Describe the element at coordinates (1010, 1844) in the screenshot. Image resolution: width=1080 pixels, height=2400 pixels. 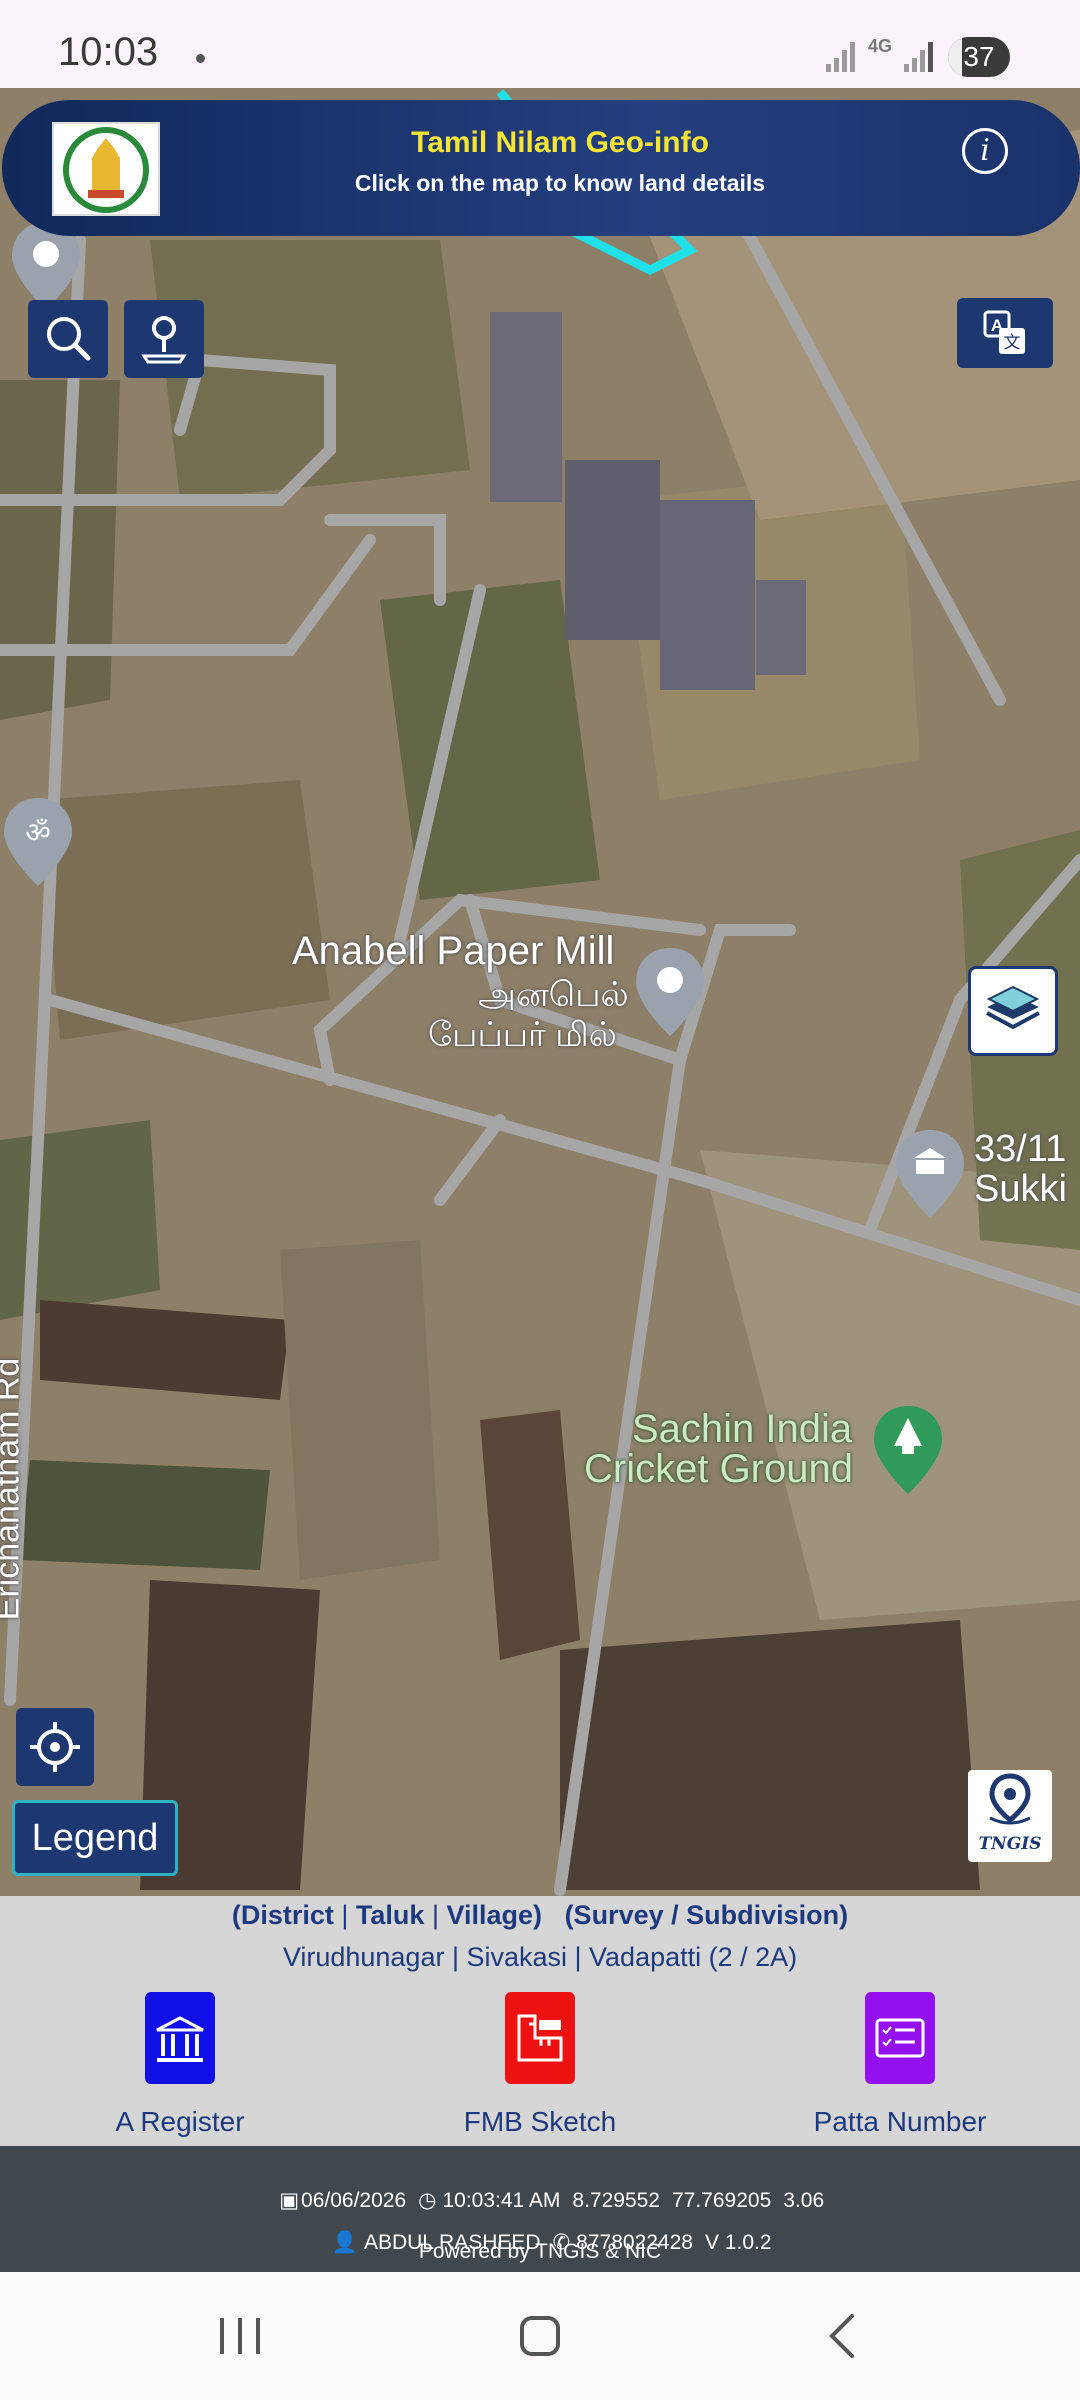
I see `tngis-label: TNGIS` at that location.